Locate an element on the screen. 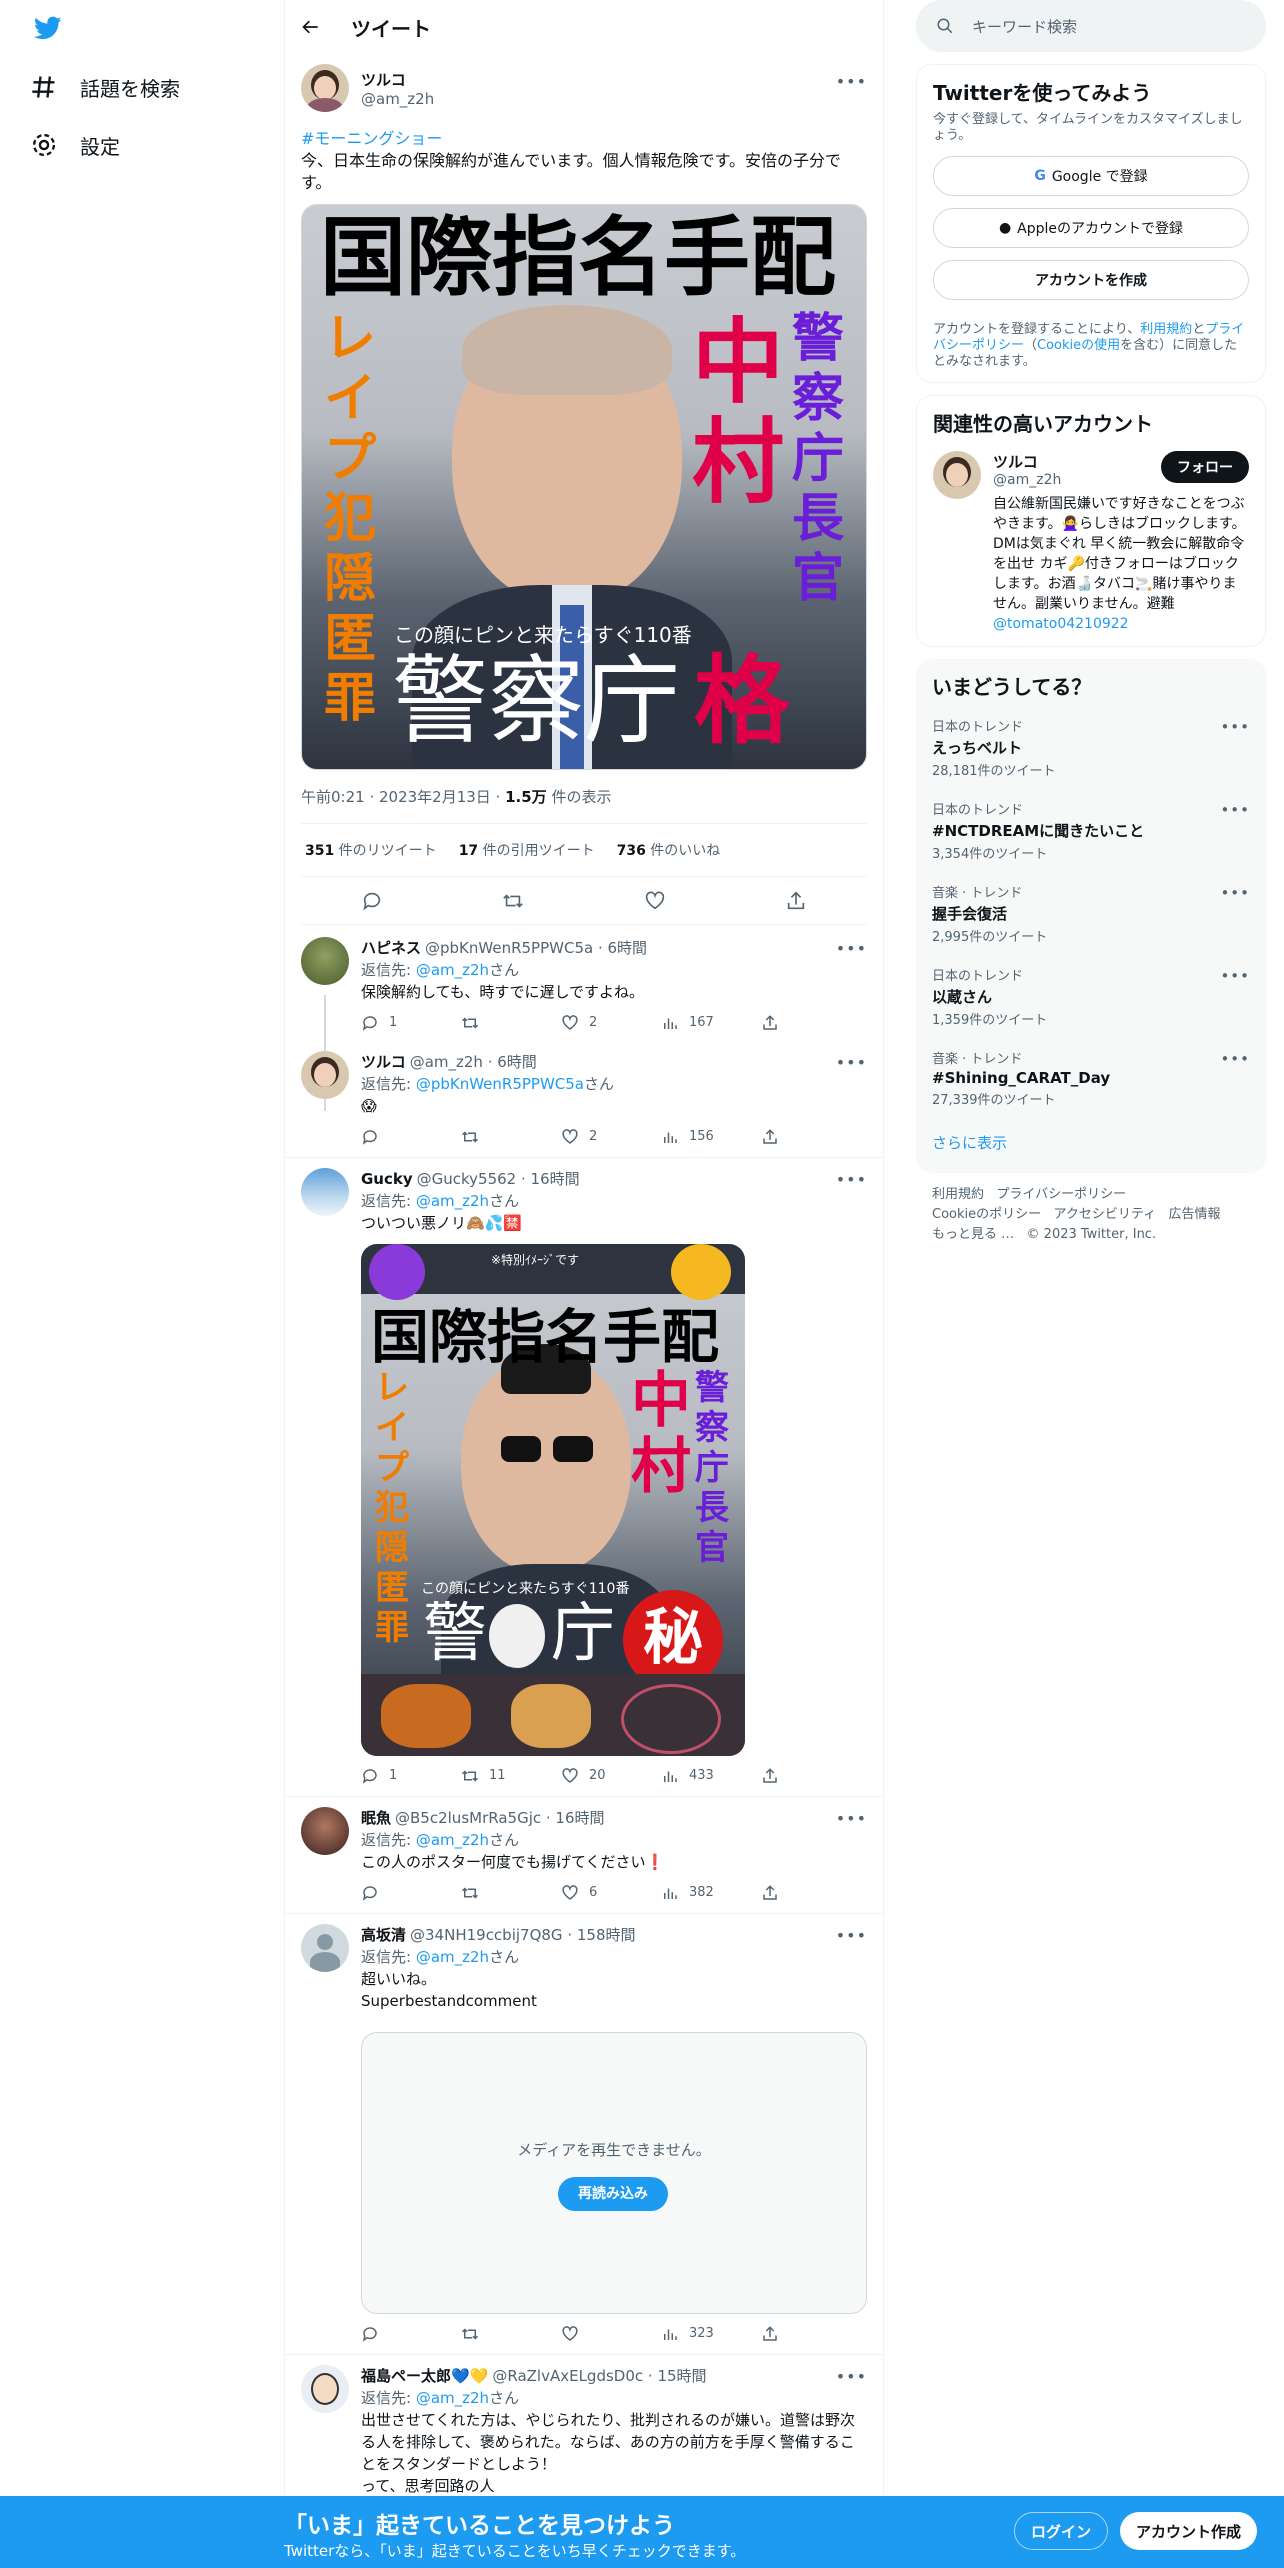  like-icon is located at coordinates (655, 901).